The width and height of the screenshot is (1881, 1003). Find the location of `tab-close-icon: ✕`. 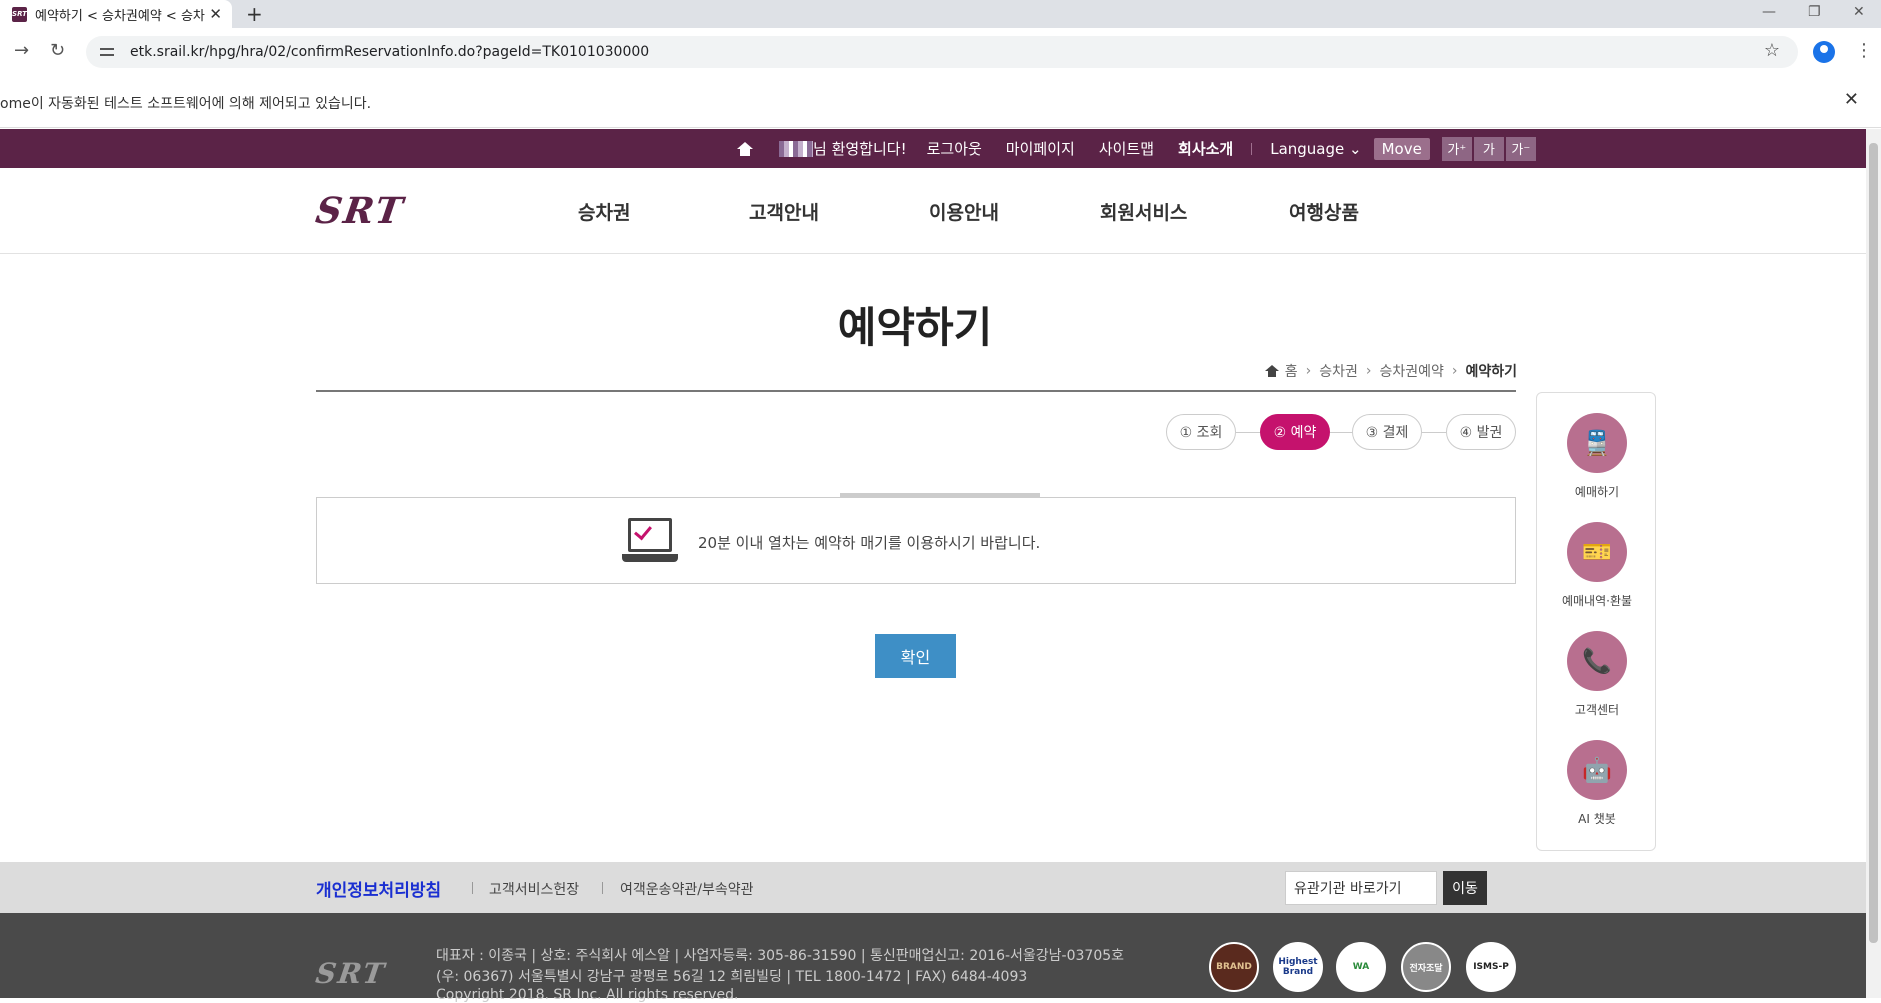

tab-close-icon: ✕ is located at coordinates (215, 14).